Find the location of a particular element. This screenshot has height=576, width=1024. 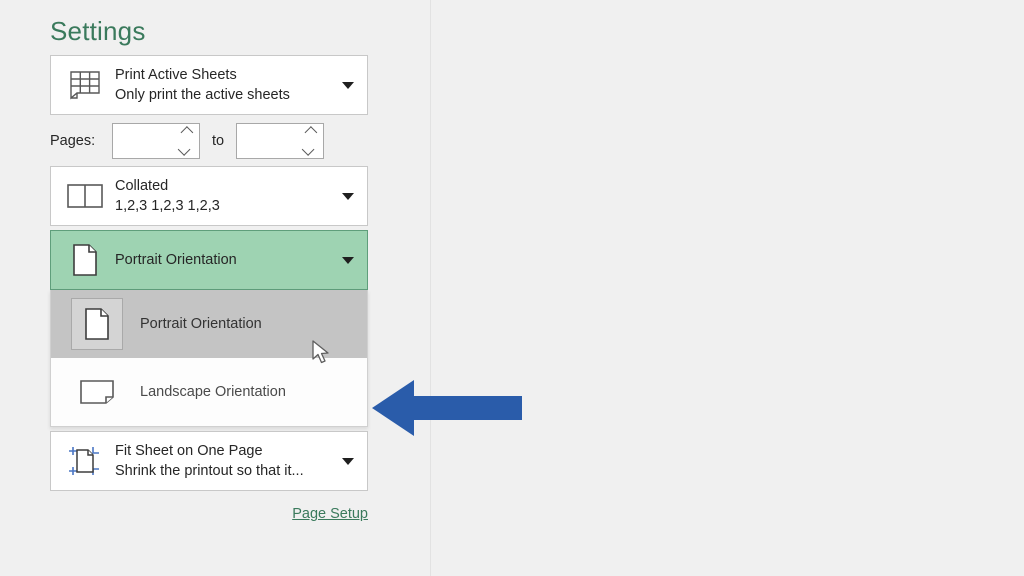

pages-to-stepper is located at coordinates (280, 141).